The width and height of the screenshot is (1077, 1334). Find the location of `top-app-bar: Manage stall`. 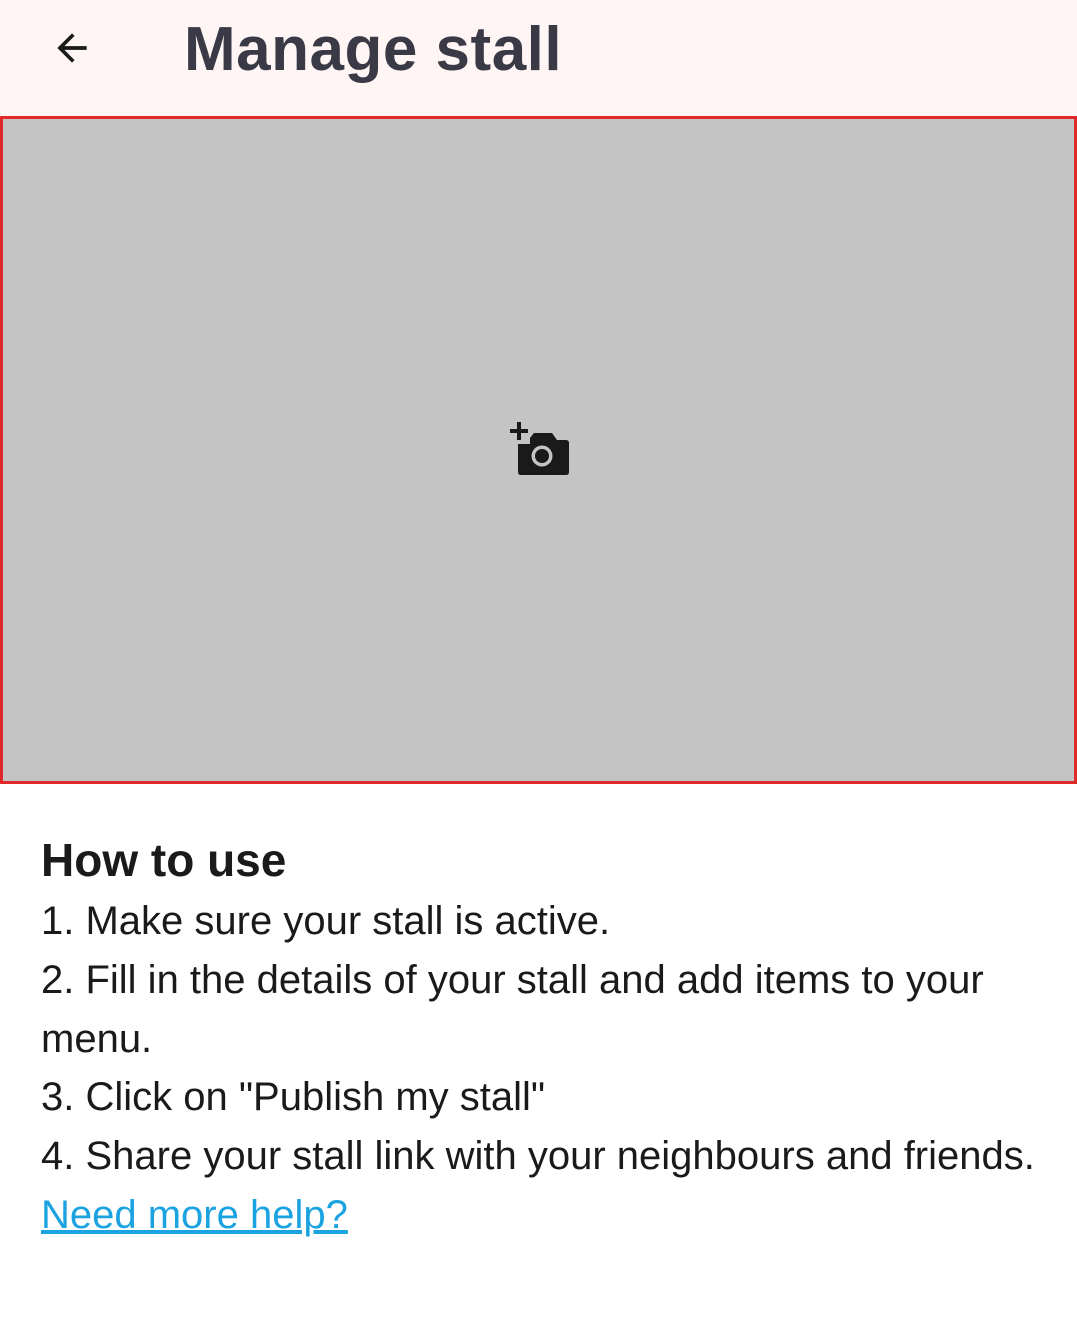

top-app-bar: Manage stall is located at coordinates (538, 58).